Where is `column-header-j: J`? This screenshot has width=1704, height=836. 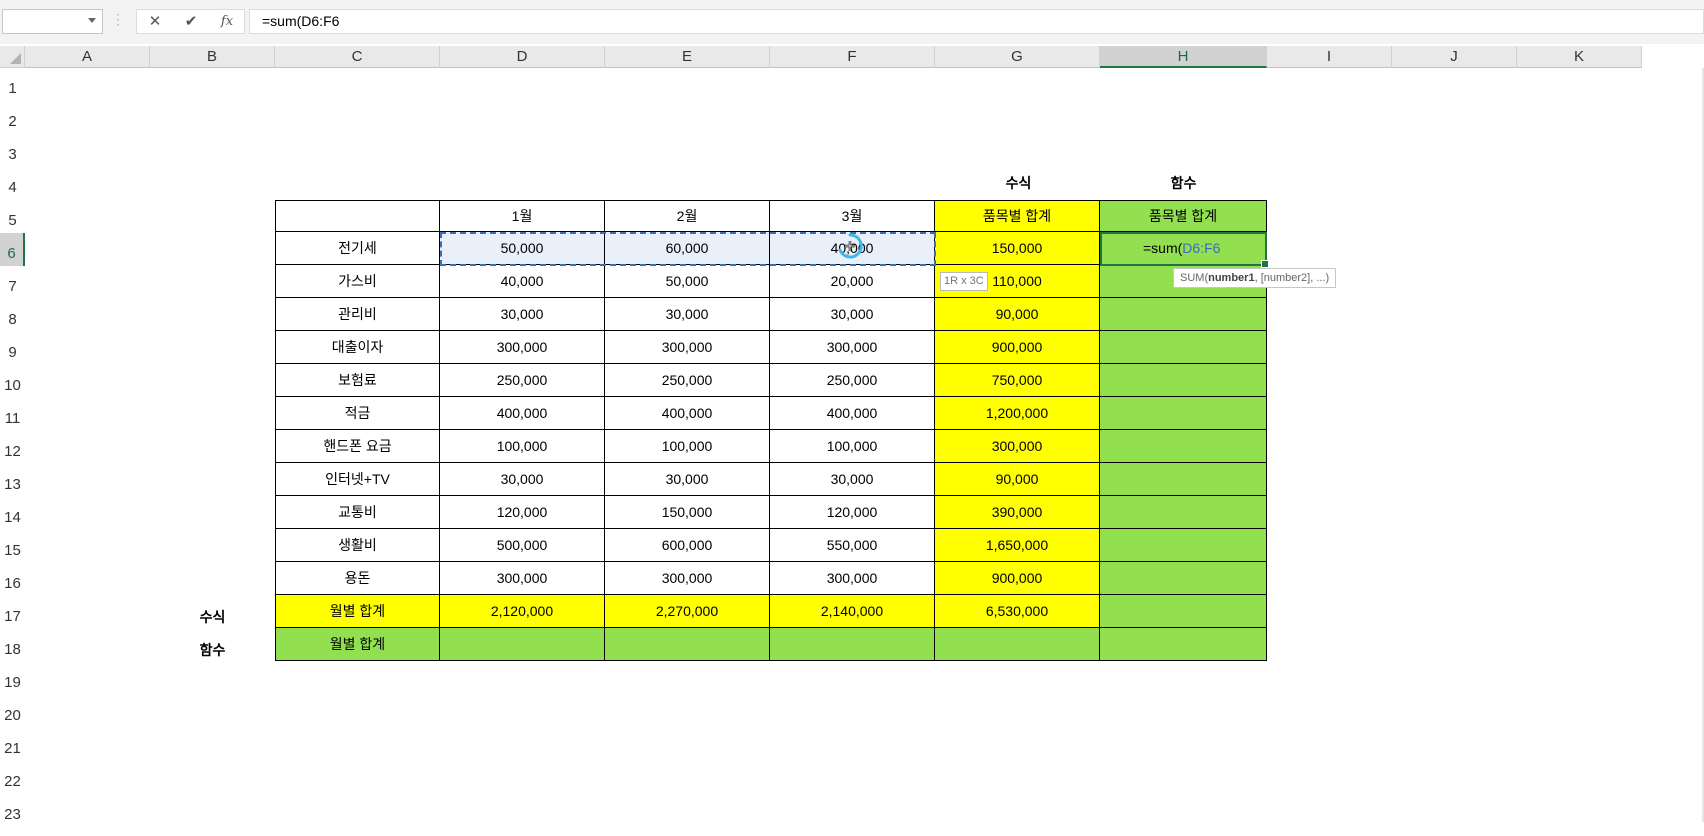 column-header-j: J is located at coordinates (1454, 57).